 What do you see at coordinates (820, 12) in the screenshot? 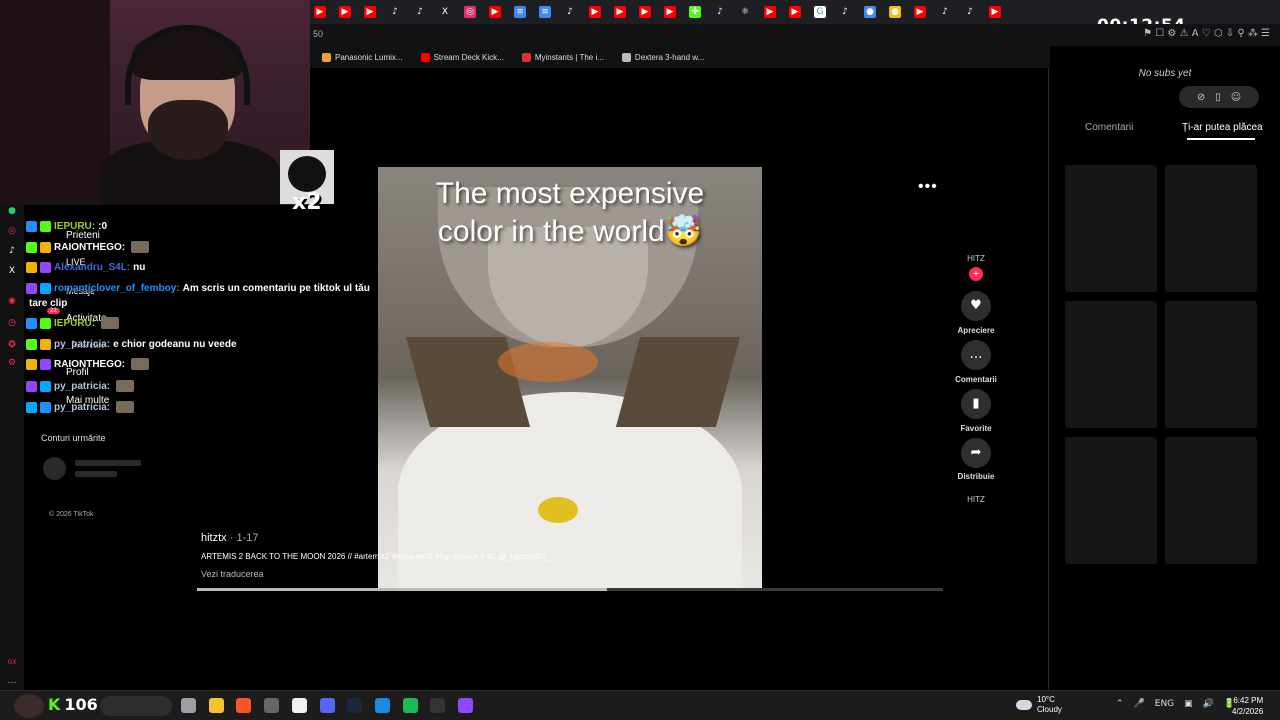
I see `google-icon: G` at bounding box center [820, 12].